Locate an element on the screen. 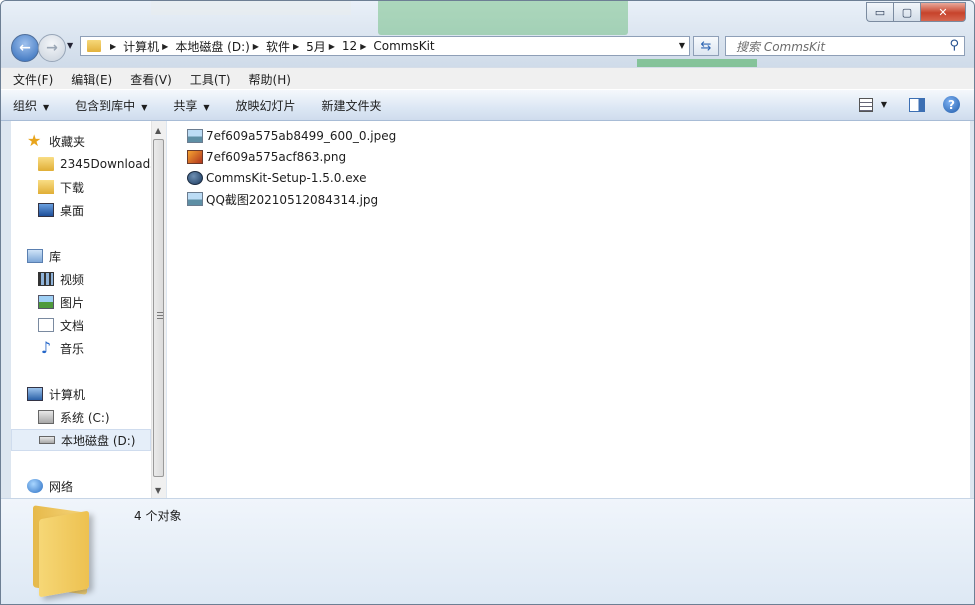  back-button: ← is located at coordinates (25, 48).